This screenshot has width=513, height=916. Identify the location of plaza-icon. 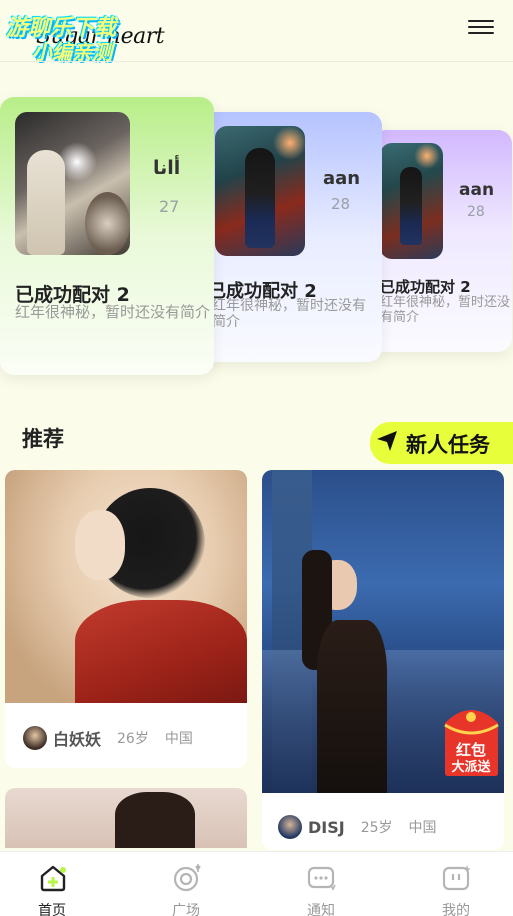
(187, 878).